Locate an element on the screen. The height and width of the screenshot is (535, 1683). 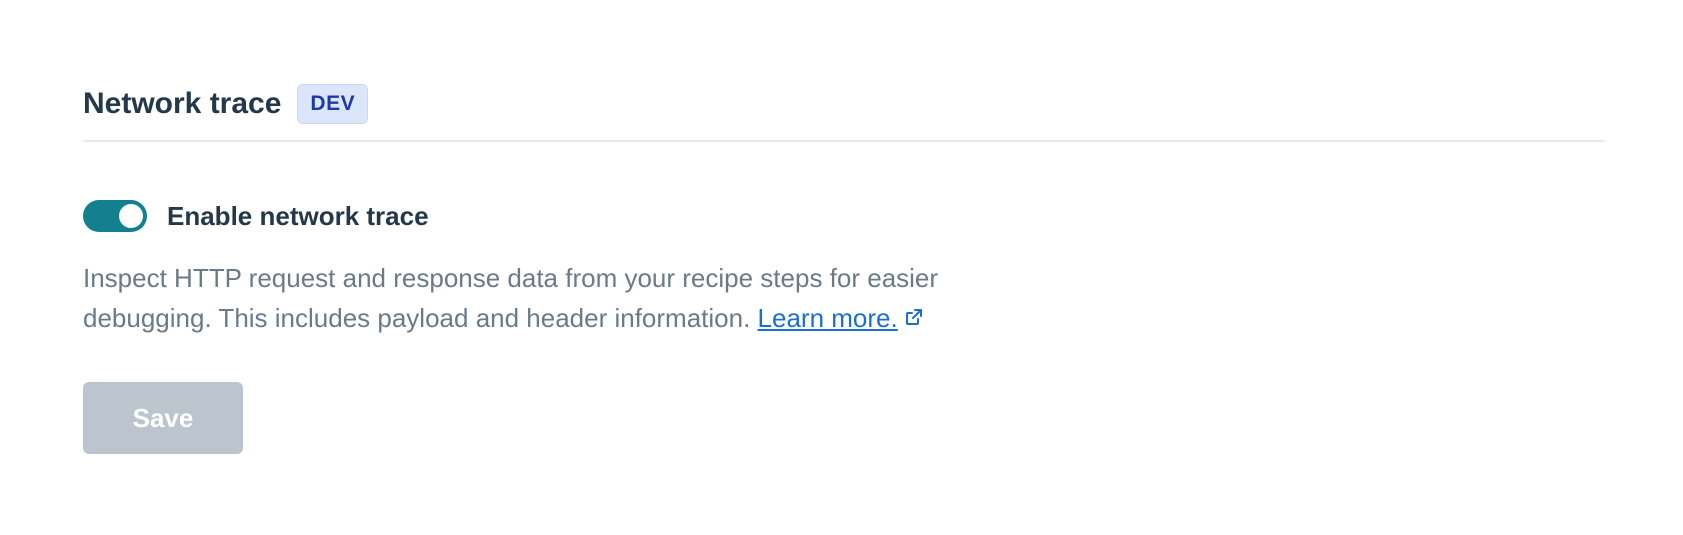
save-button: Save is located at coordinates (163, 418).